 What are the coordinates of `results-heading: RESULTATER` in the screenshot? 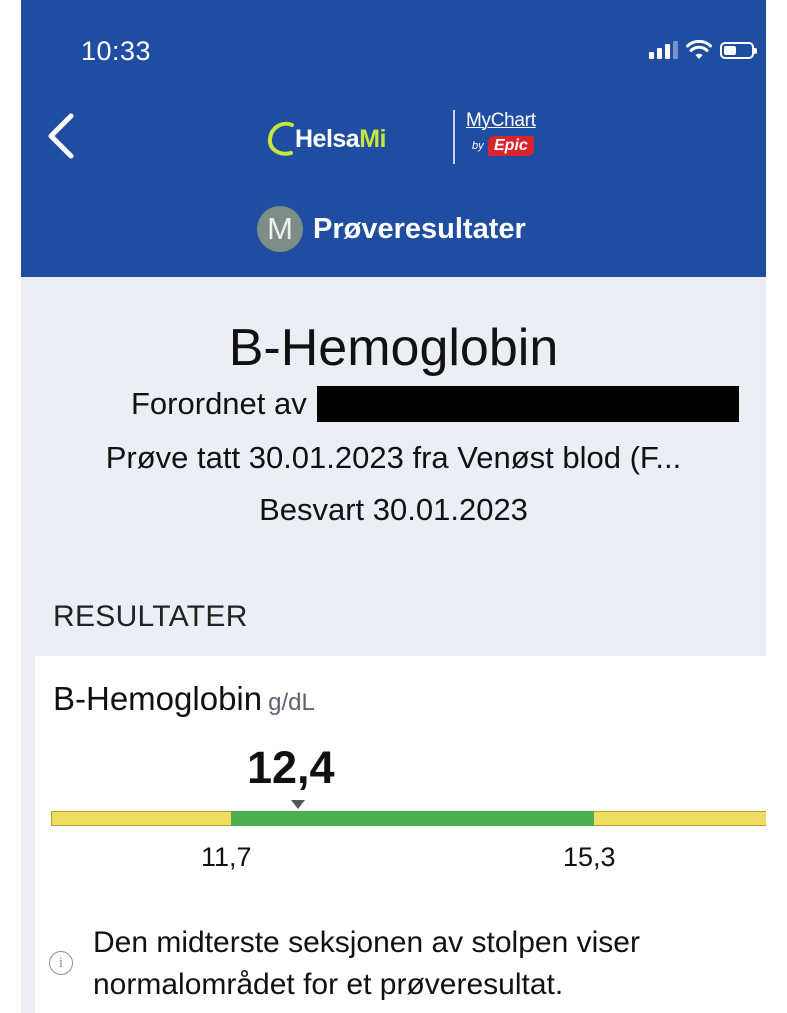 It's located at (150, 616).